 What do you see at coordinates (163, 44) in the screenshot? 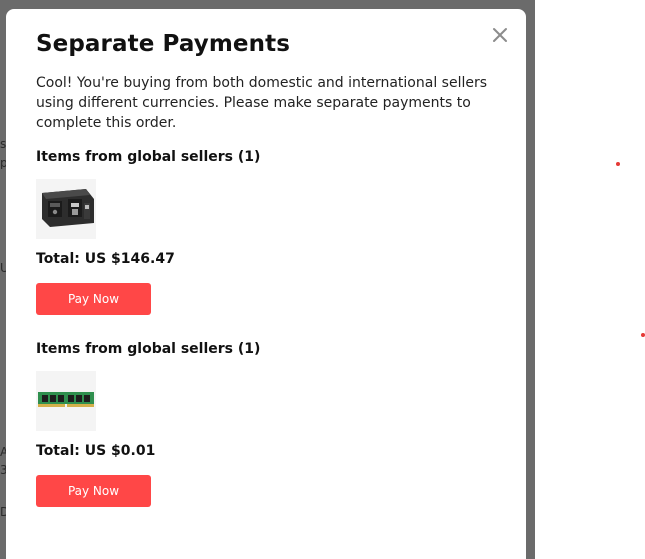
I see `modal-title: Separate Payments` at bounding box center [163, 44].